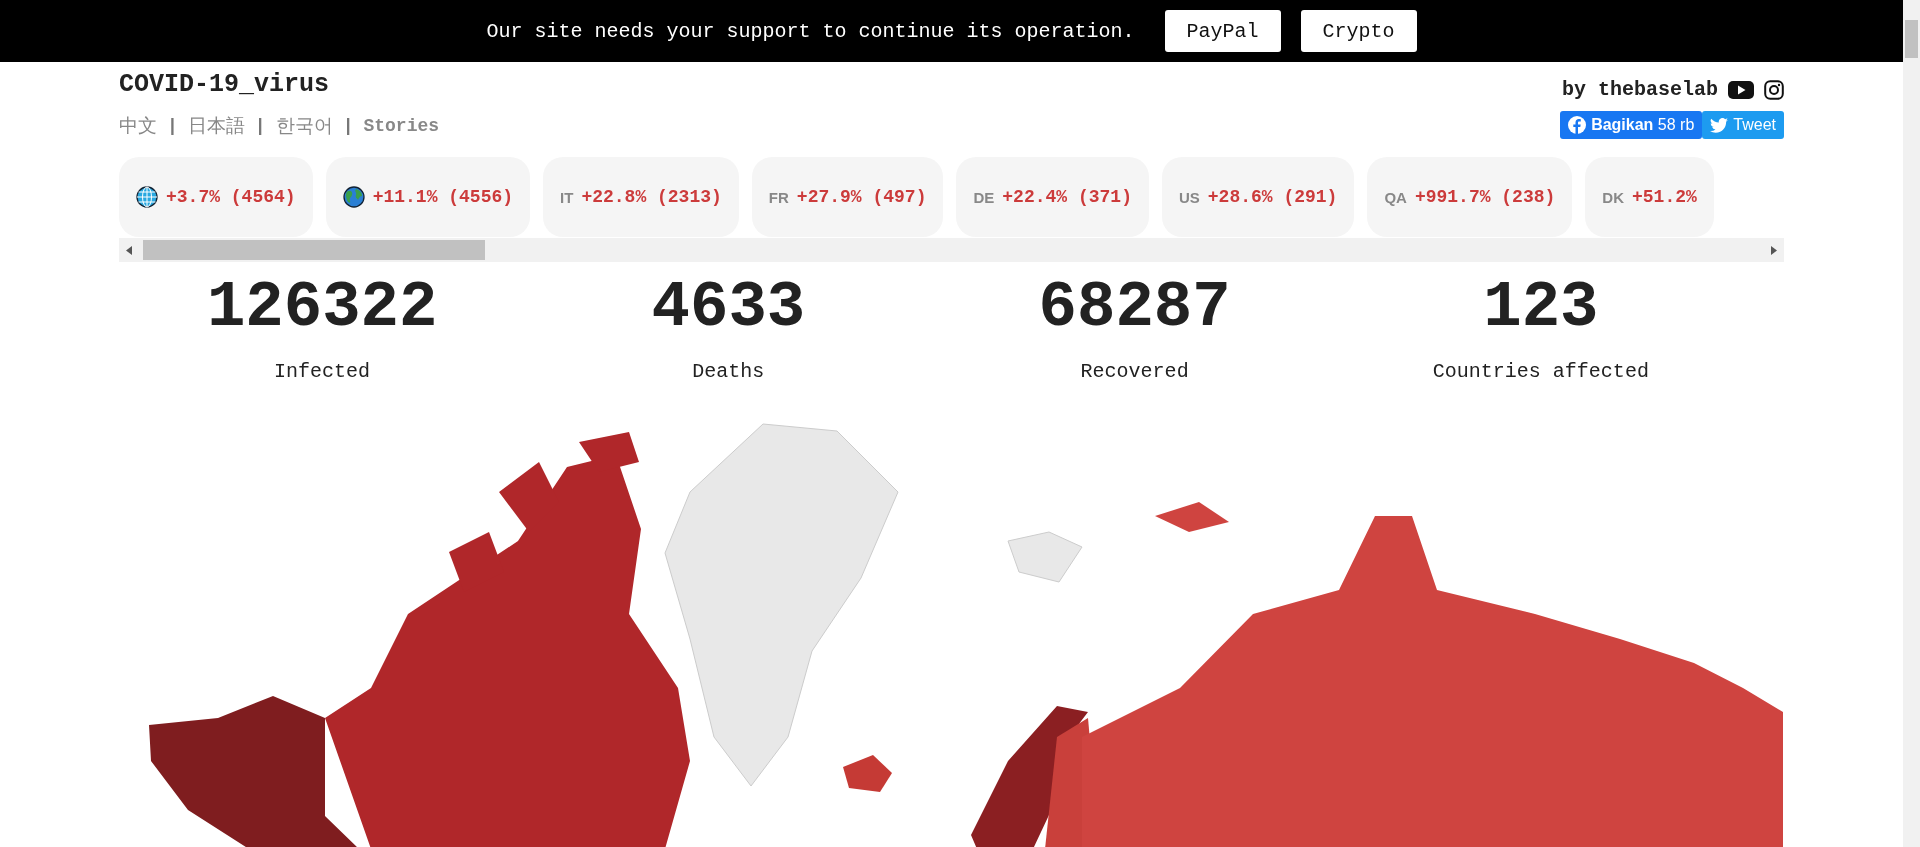 The height and width of the screenshot is (847, 1920). What do you see at coordinates (1189, 197) in the screenshot?
I see `country-code: US` at bounding box center [1189, 197].